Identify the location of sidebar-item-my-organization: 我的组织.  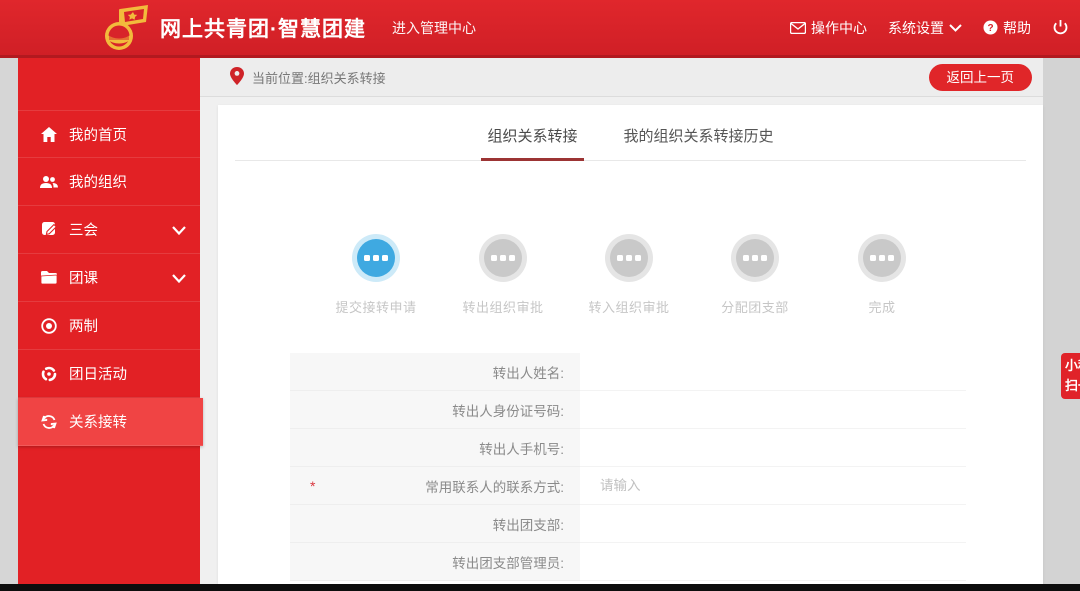
(109, 182).